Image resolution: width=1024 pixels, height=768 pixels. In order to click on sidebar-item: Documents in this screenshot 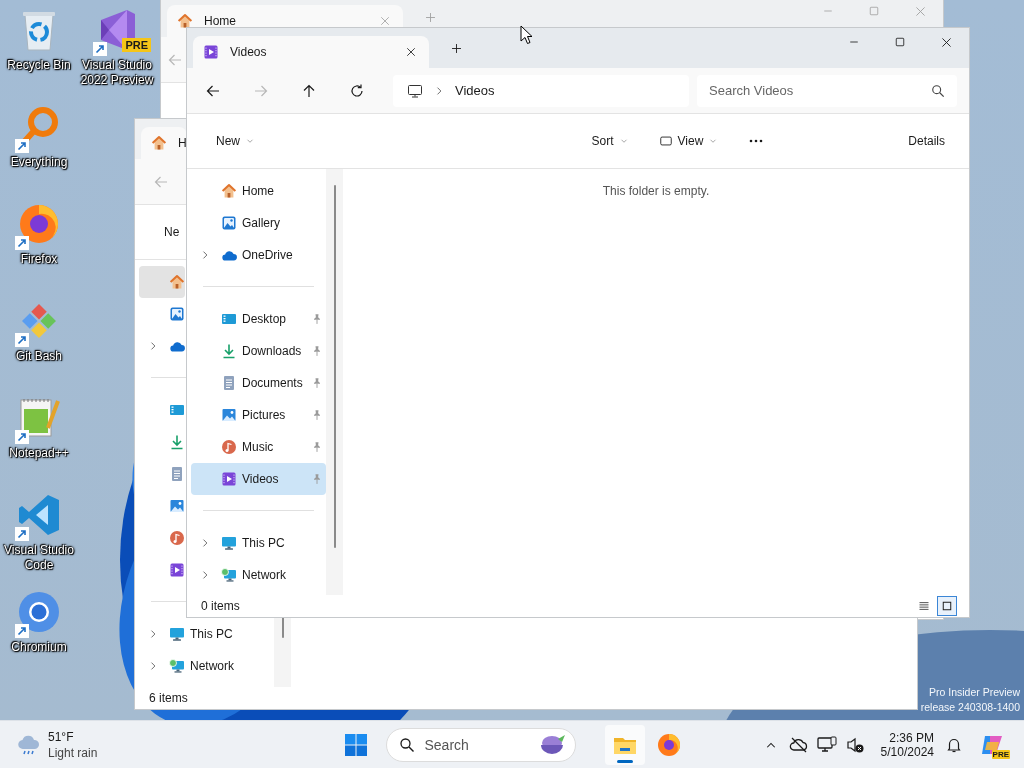, I will do `click(258, 383)`.